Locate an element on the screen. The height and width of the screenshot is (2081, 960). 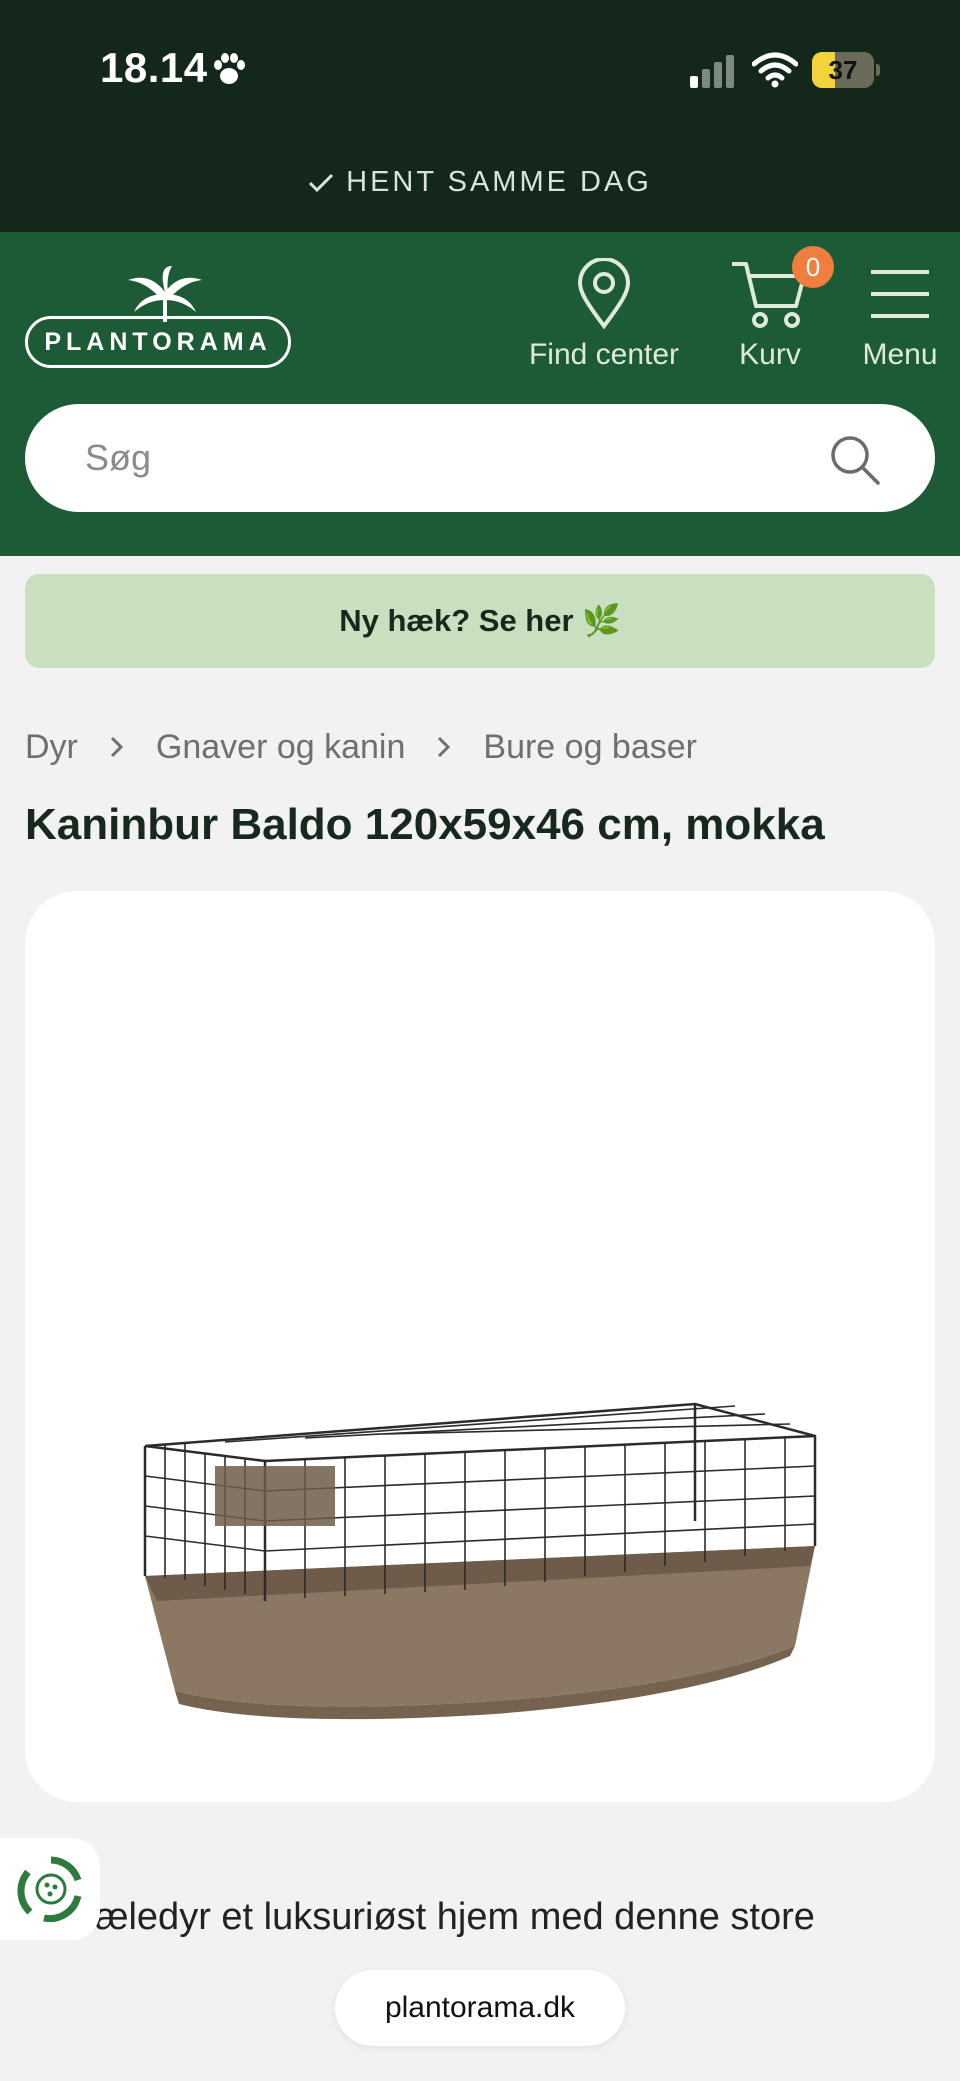
product-image is located at coordinates (480, 1561).